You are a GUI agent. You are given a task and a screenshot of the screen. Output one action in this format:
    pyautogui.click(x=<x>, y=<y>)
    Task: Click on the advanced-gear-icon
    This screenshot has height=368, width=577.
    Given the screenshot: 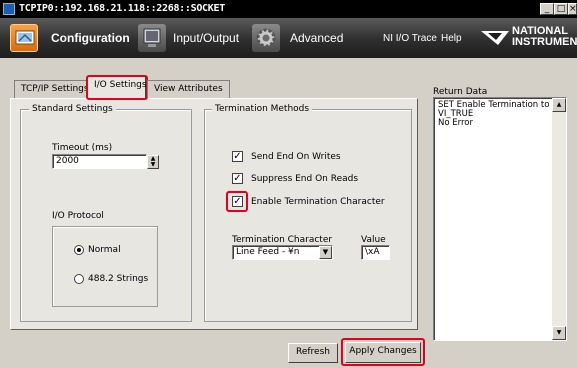 What is the action you would take?
    pyautogui.click(x=266, y=38)
    